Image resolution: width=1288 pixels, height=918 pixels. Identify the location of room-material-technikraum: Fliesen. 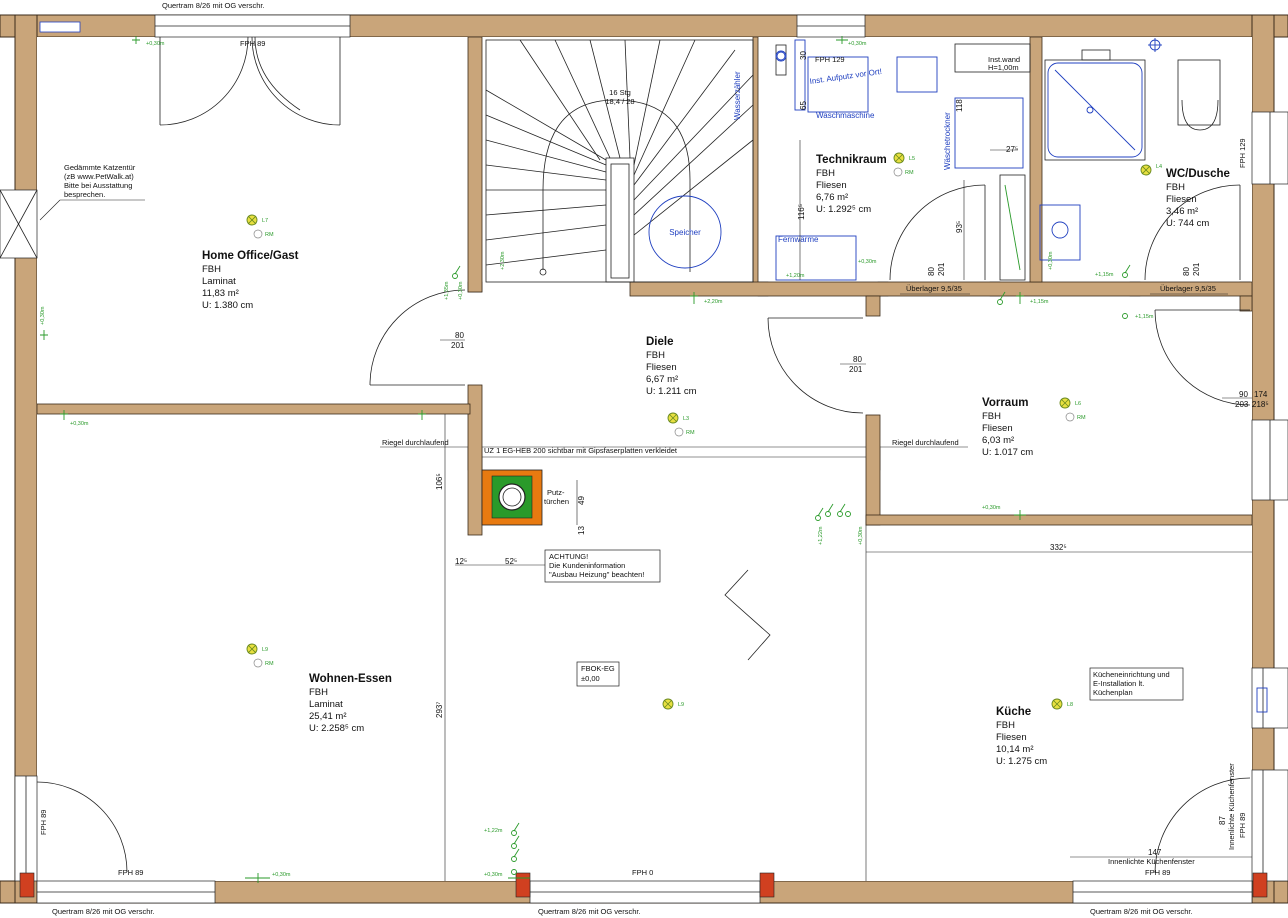
(831, 185).